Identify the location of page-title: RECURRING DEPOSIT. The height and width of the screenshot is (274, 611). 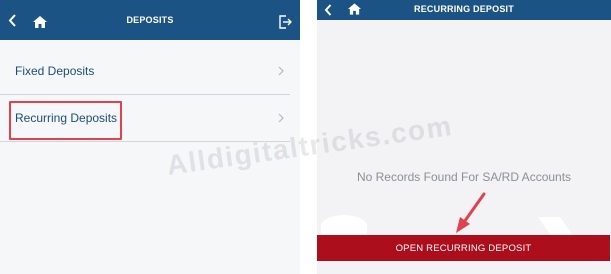
(464, 9).